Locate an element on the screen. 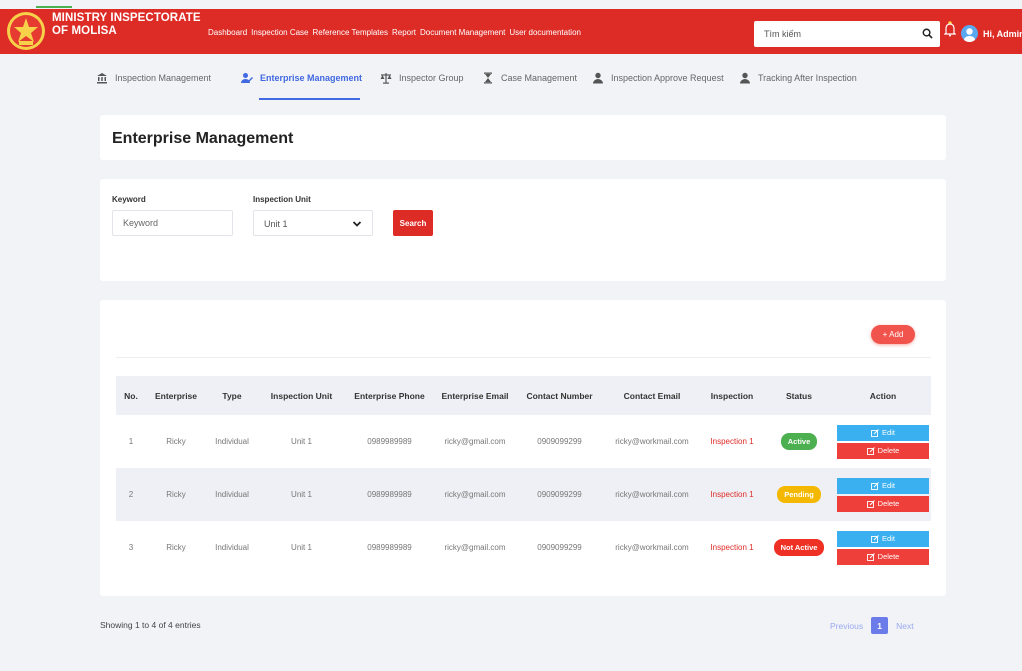 Image resolution: width=1022 pixels, height=671 pixels. entries-summary: Showing 1 to 4 of 4 entries is located at coordinates (150, 625).